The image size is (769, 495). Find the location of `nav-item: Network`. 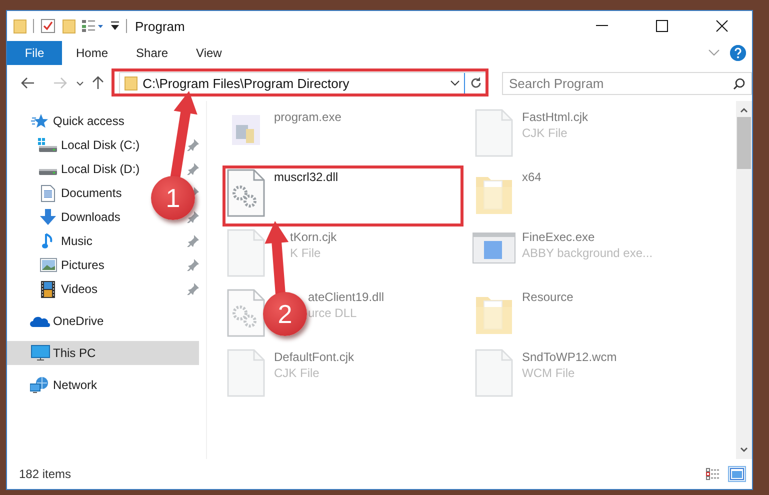

nav-item: Network is located at coordinates (65, 385).